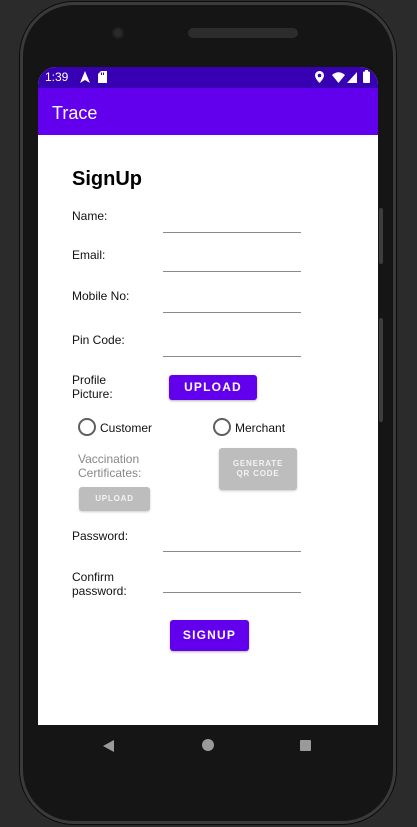  What do you see at coordinates (209, 635) in the screenshot?
I see `signup-button: SIGNUP` at bounding box center [209, 635].